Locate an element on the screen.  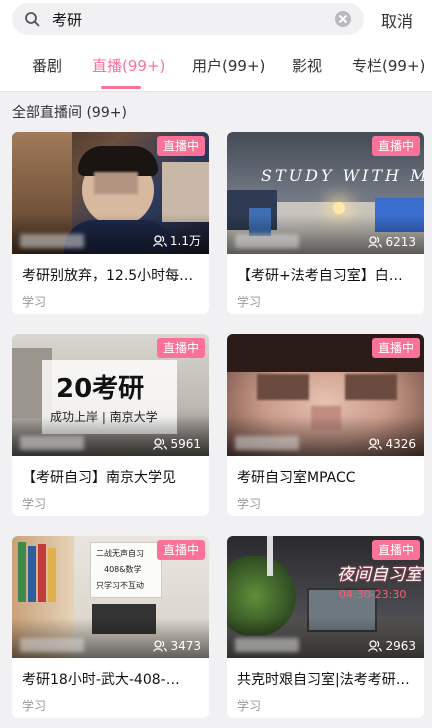
viewer-count: 3473 is located at coordinates (177, 646).